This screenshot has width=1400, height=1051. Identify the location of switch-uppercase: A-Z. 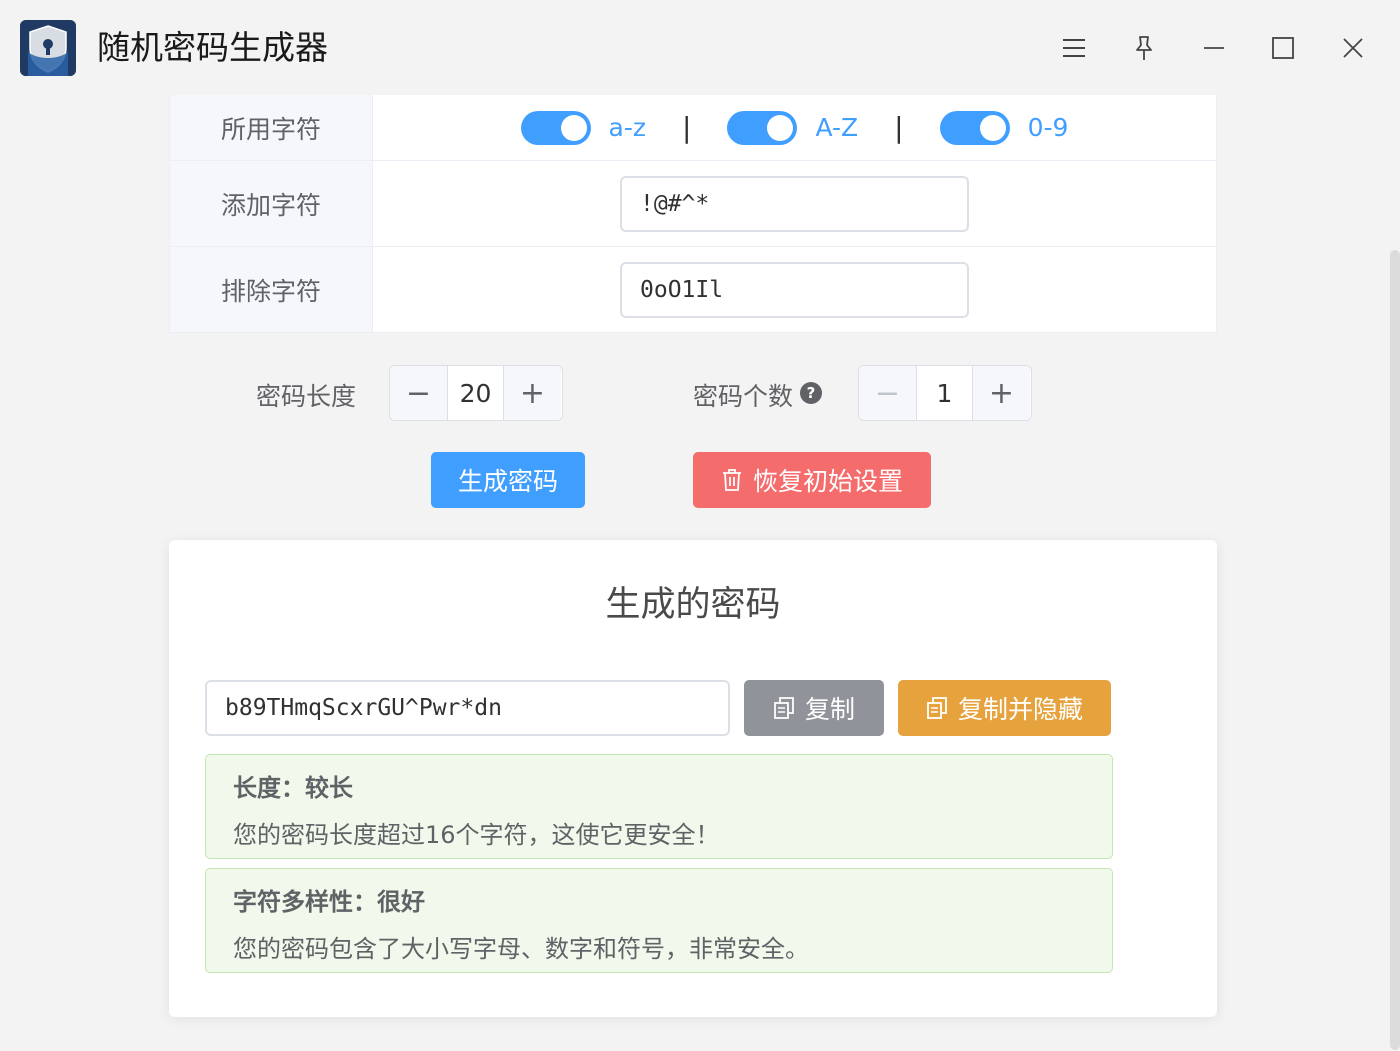
(793, 127).